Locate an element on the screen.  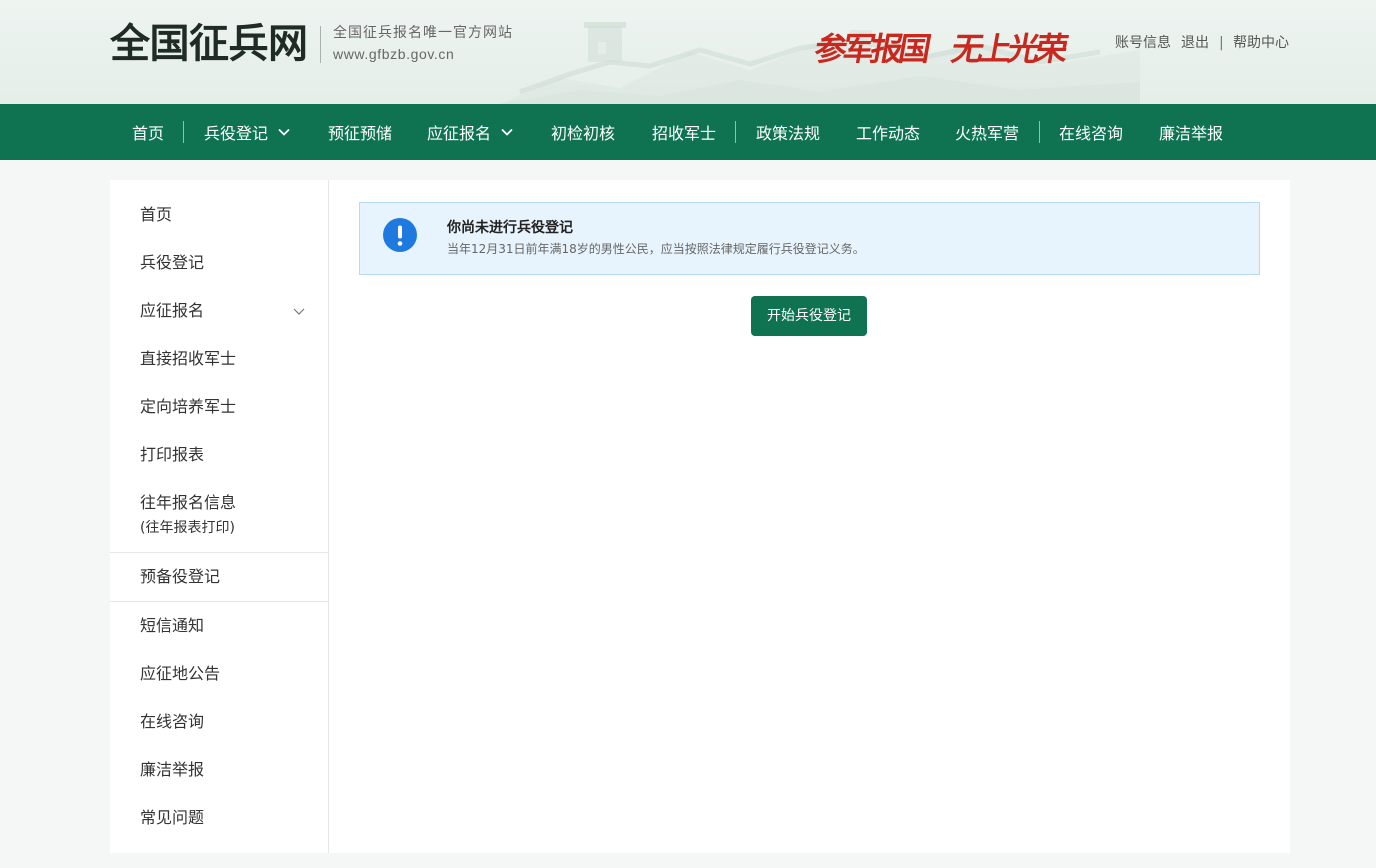
sidebar-item-reserve-registration: 预备役登记 is located at coordinates (219, 577).